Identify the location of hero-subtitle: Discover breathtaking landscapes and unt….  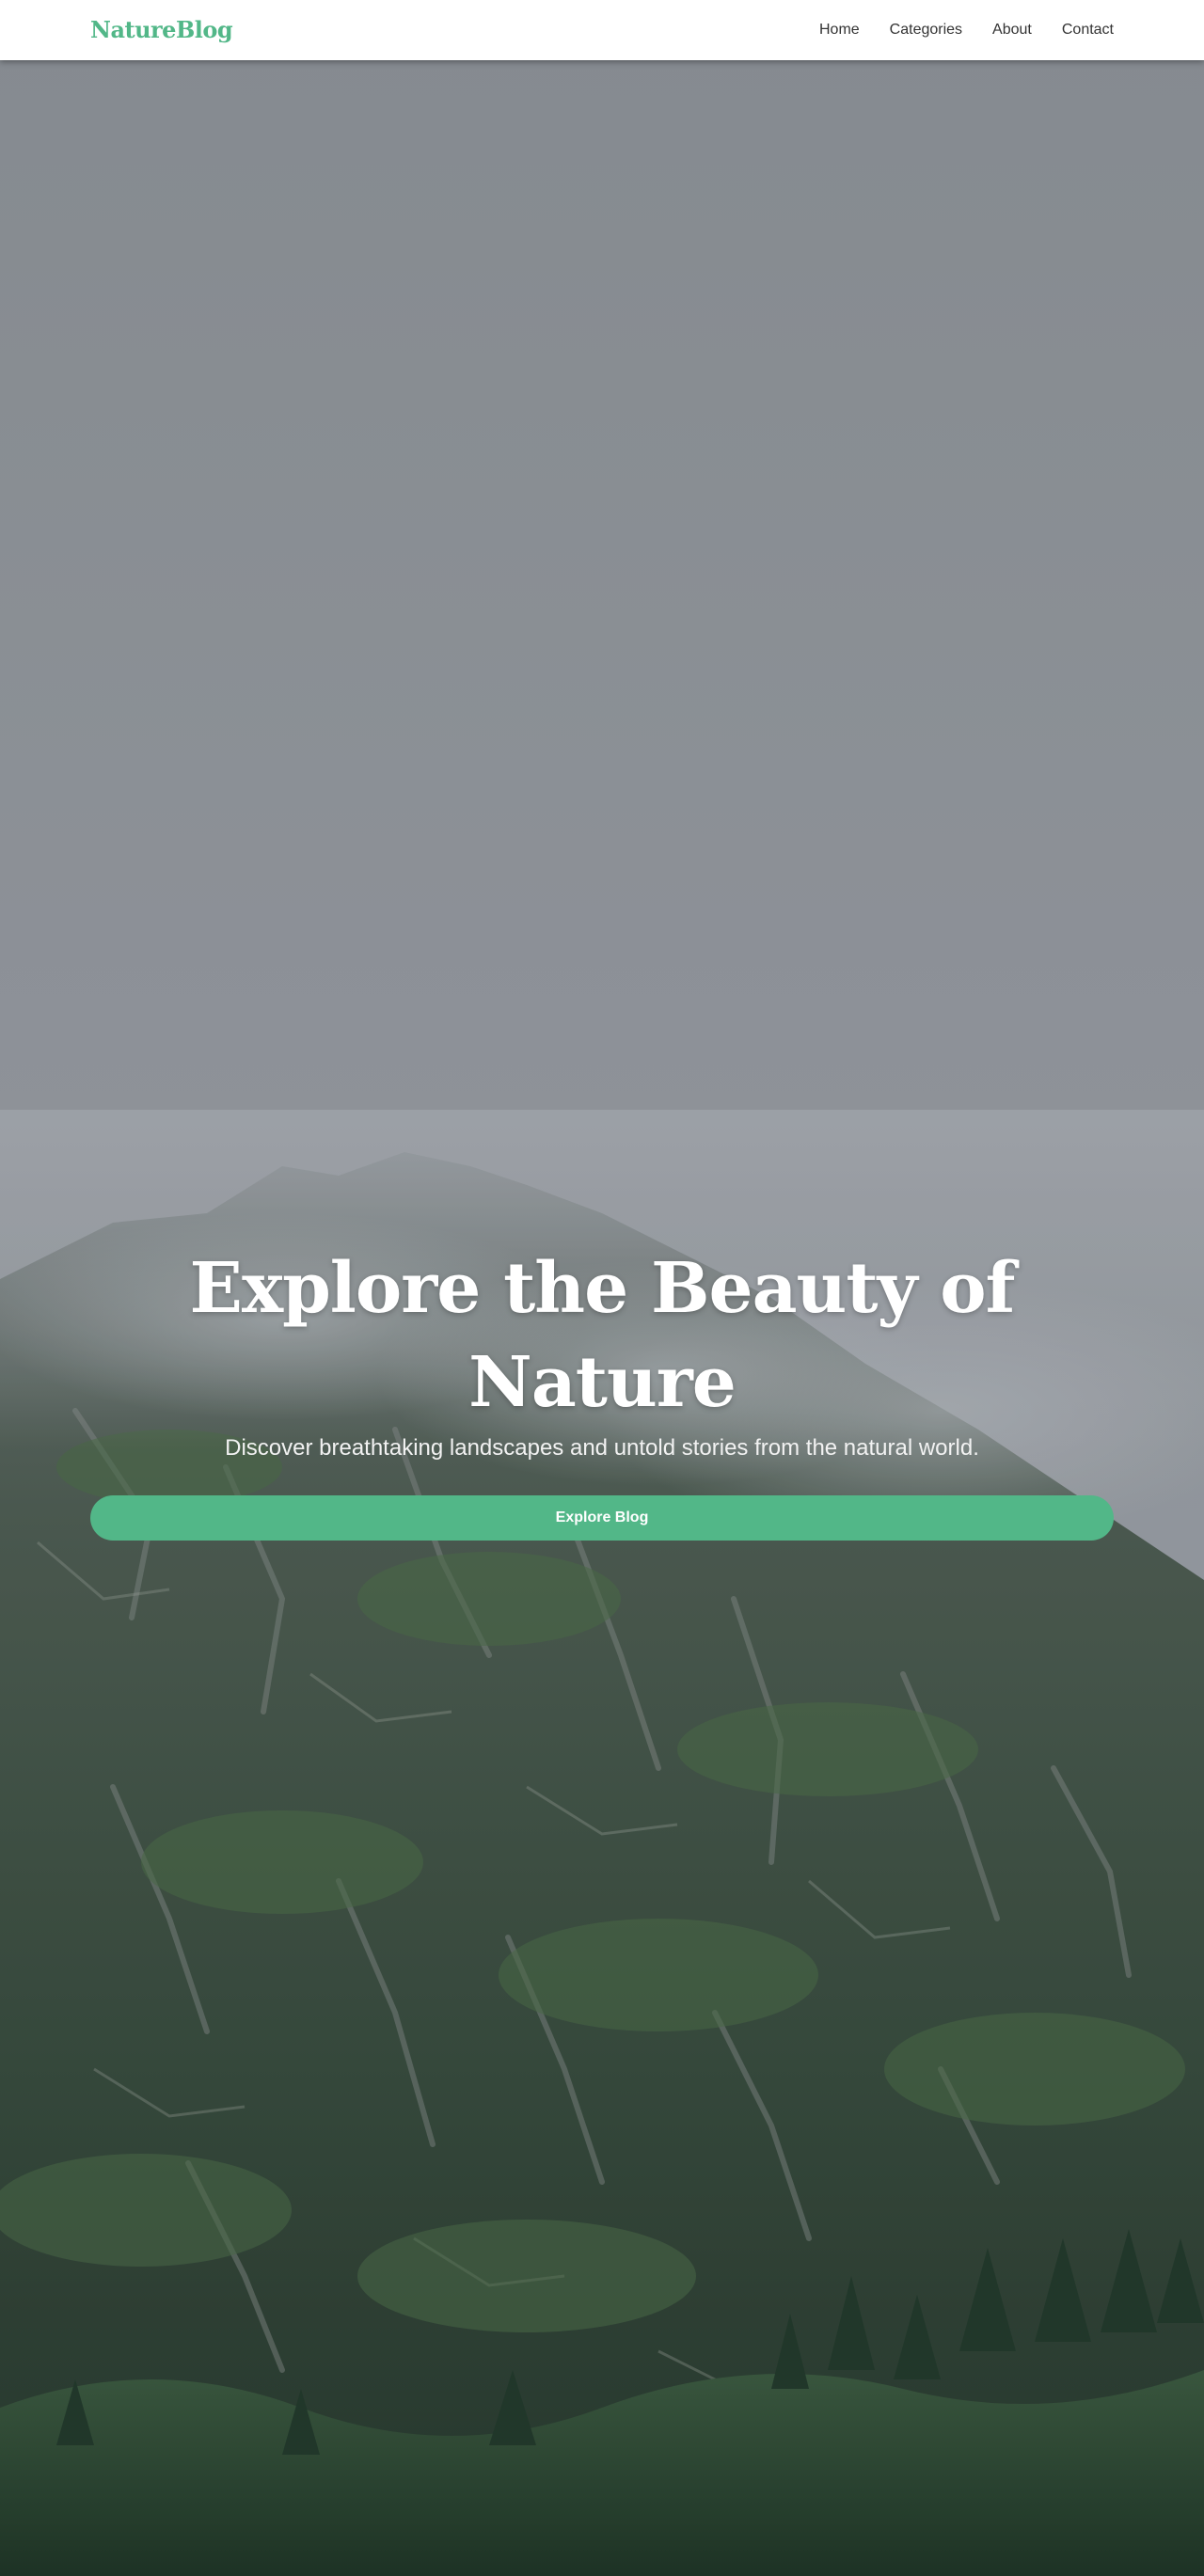
(602, 1448).